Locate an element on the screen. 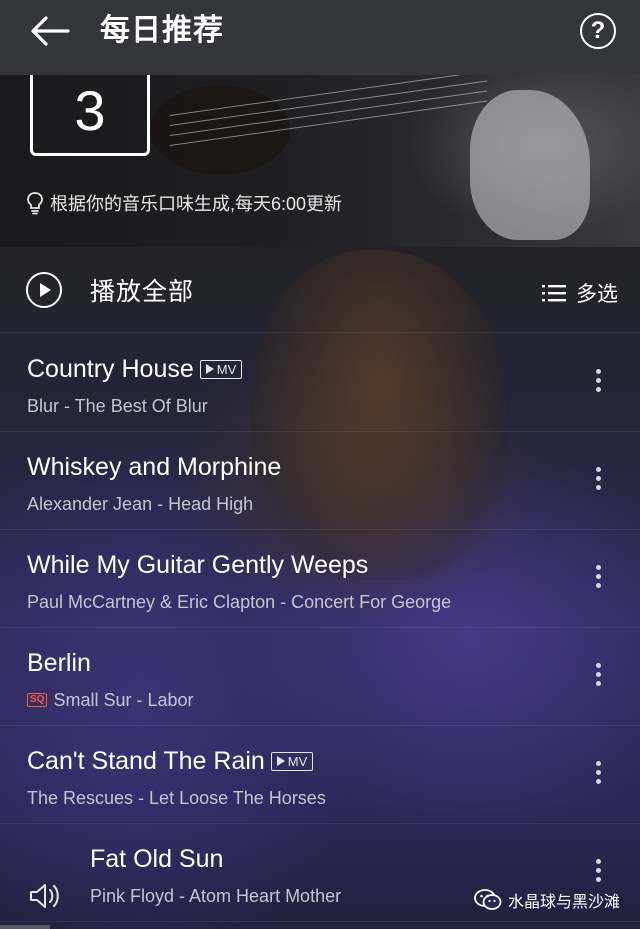 The image size is (640, 929). lightbulb-icon is located at coordinates (35, 203).